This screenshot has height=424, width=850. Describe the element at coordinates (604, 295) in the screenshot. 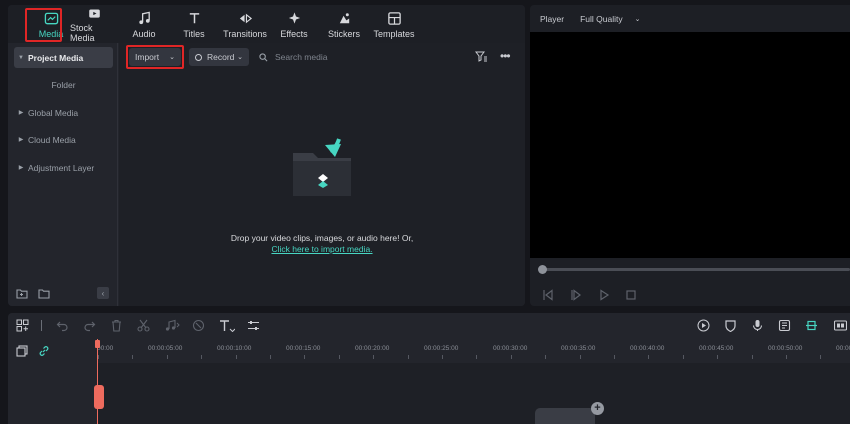

I see `play-icon` at that location.